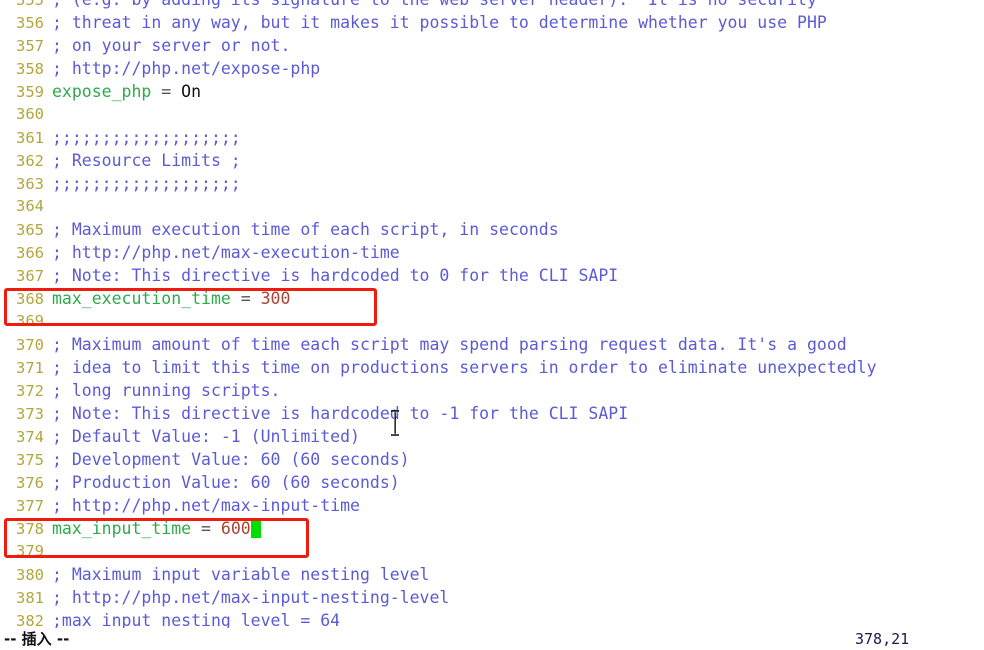  Describe the element at coordinates (492, 528) in the screenshot. I see `editor-line: 378 max_input_time = 600` at that location.